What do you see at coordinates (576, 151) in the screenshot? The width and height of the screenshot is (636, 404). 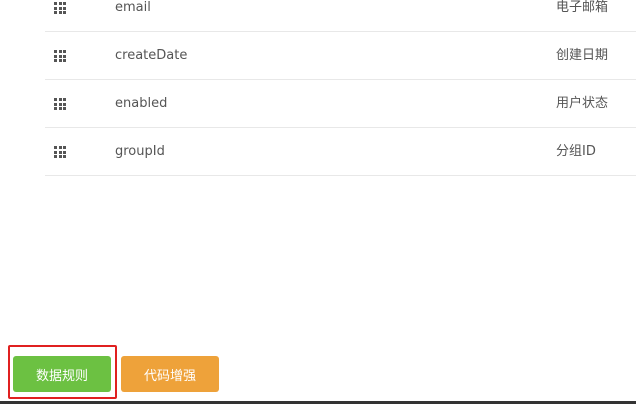 I see `field-label: 分组ID` at bounding box center [576, 151].